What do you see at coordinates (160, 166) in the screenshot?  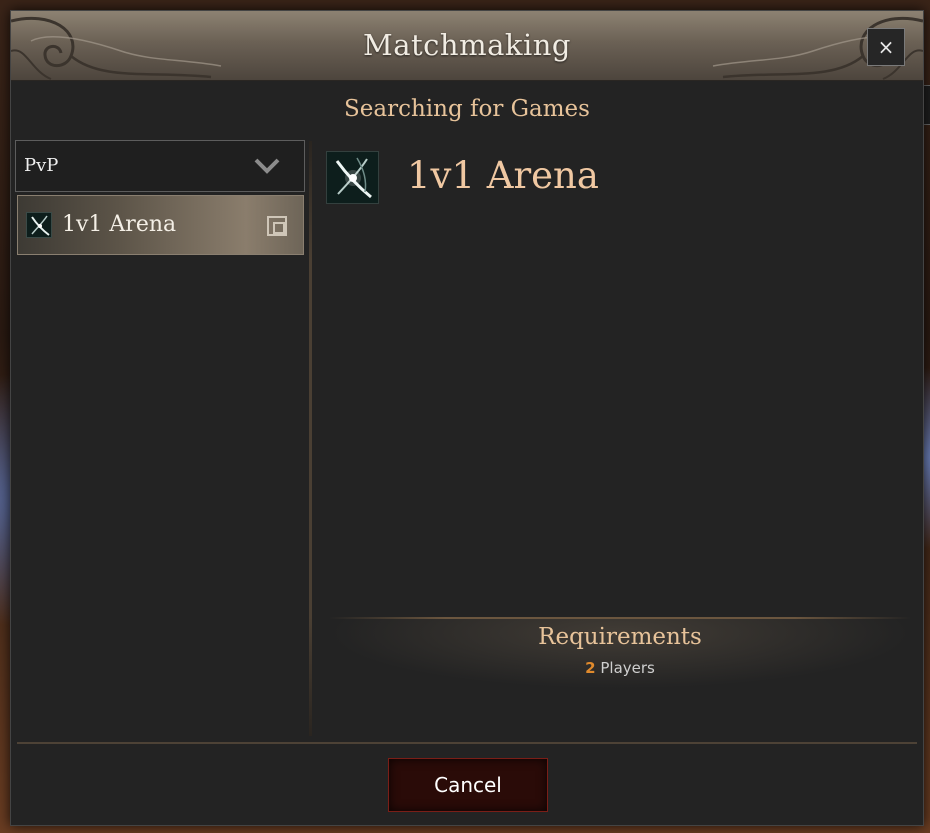 I see `category-dropdown: PvP` at bounding box center [160, 166].